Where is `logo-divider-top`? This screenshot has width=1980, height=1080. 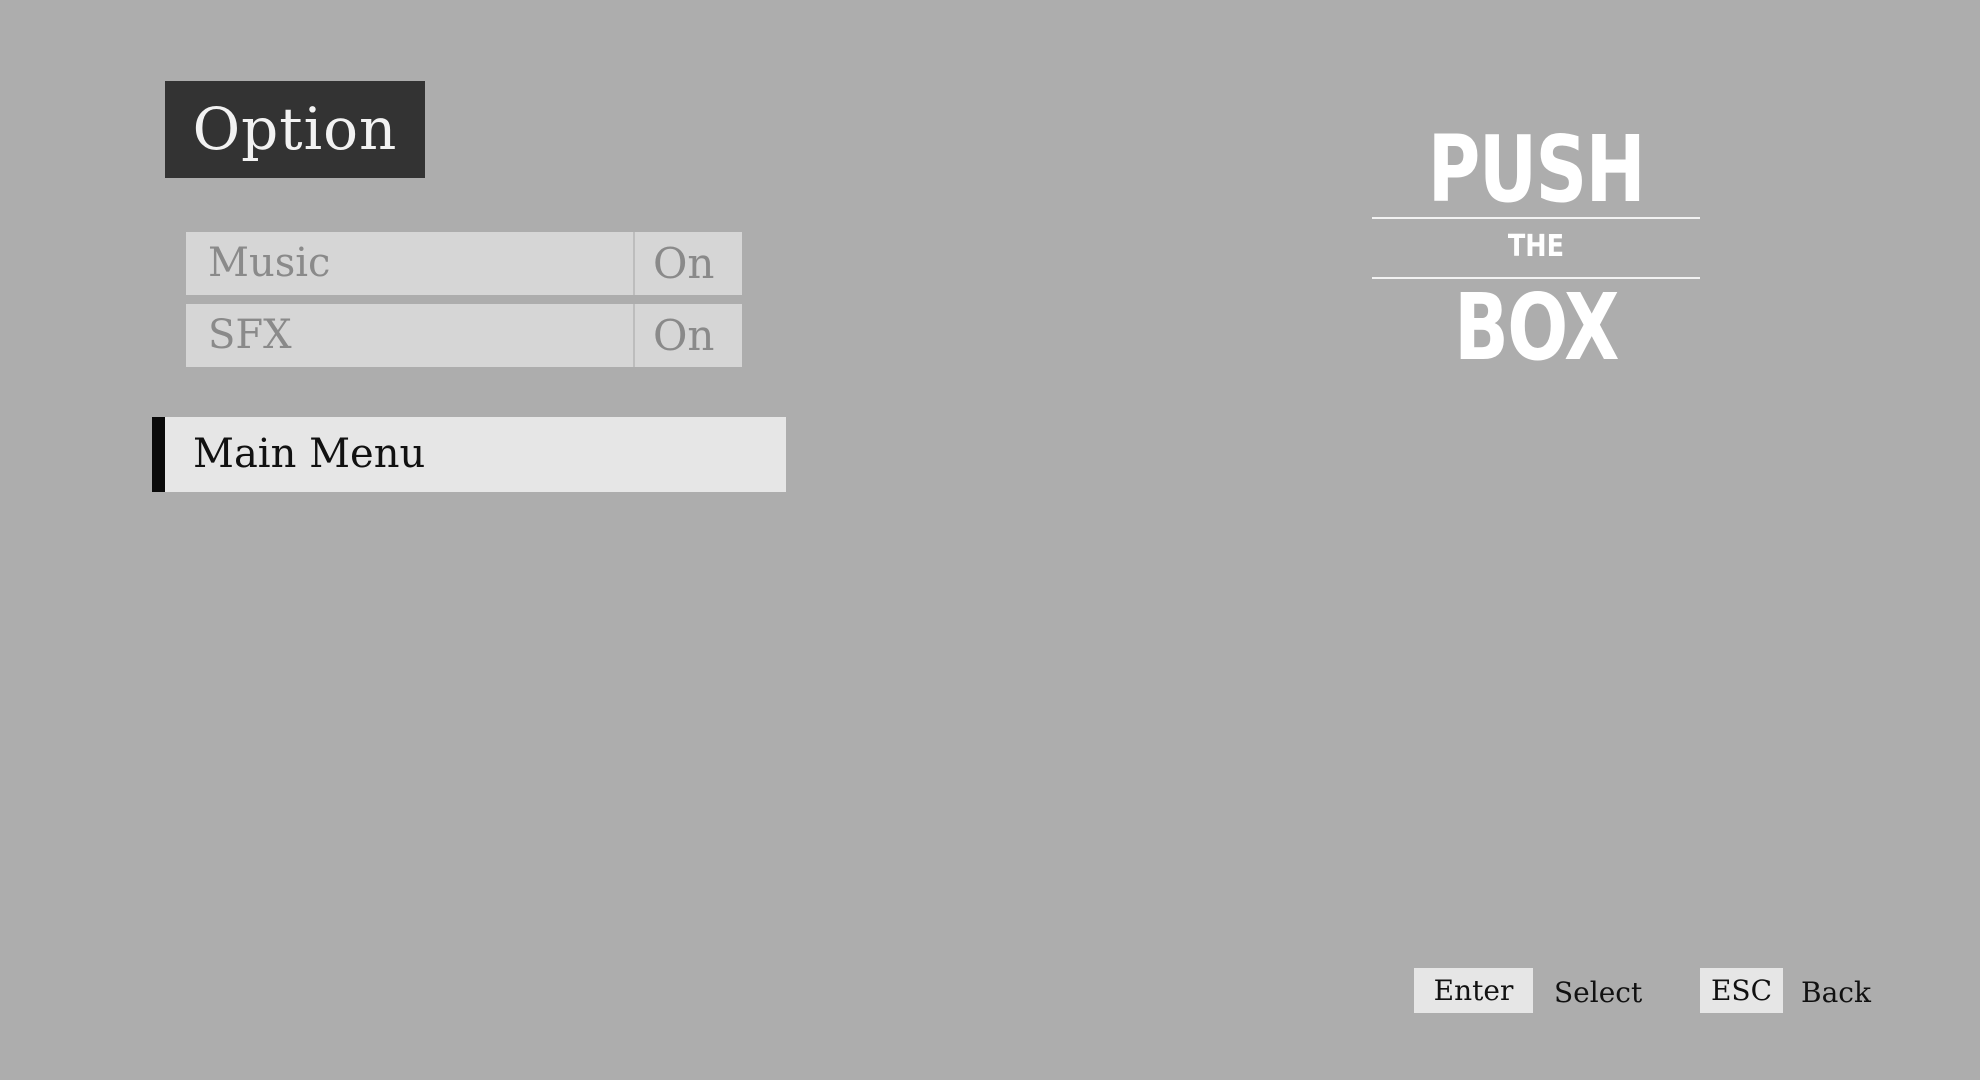 logo-divider-top is located at coordinates (1536, 218).